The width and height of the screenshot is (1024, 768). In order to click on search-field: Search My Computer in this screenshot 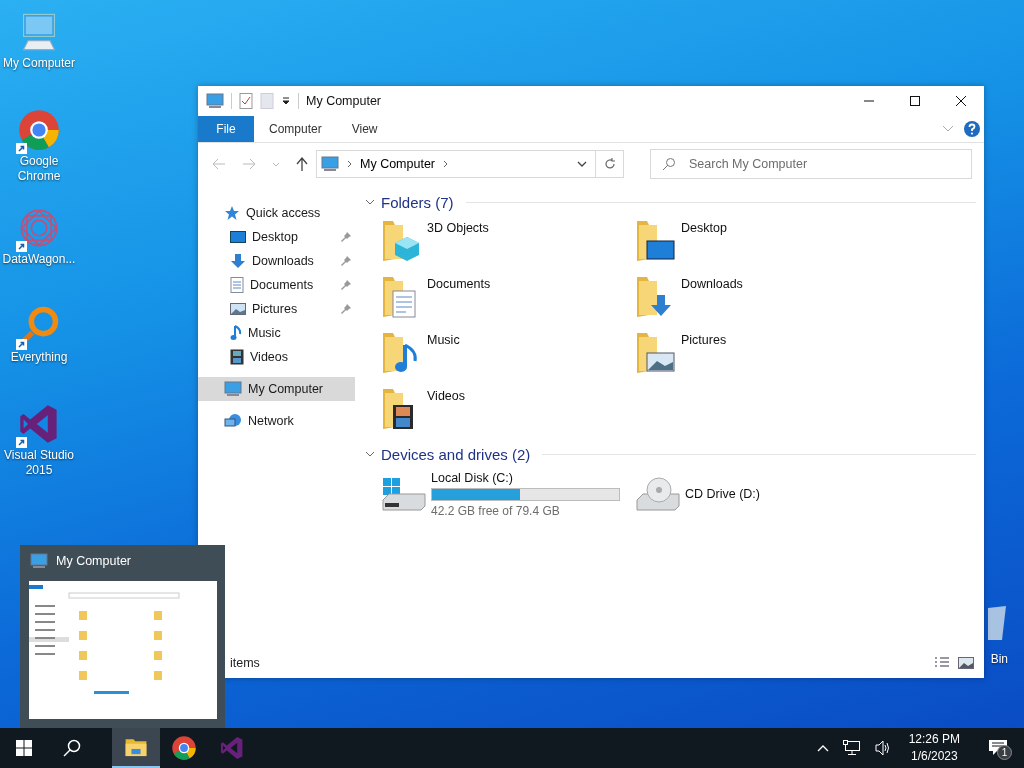, I will do `click(811, 164)`.